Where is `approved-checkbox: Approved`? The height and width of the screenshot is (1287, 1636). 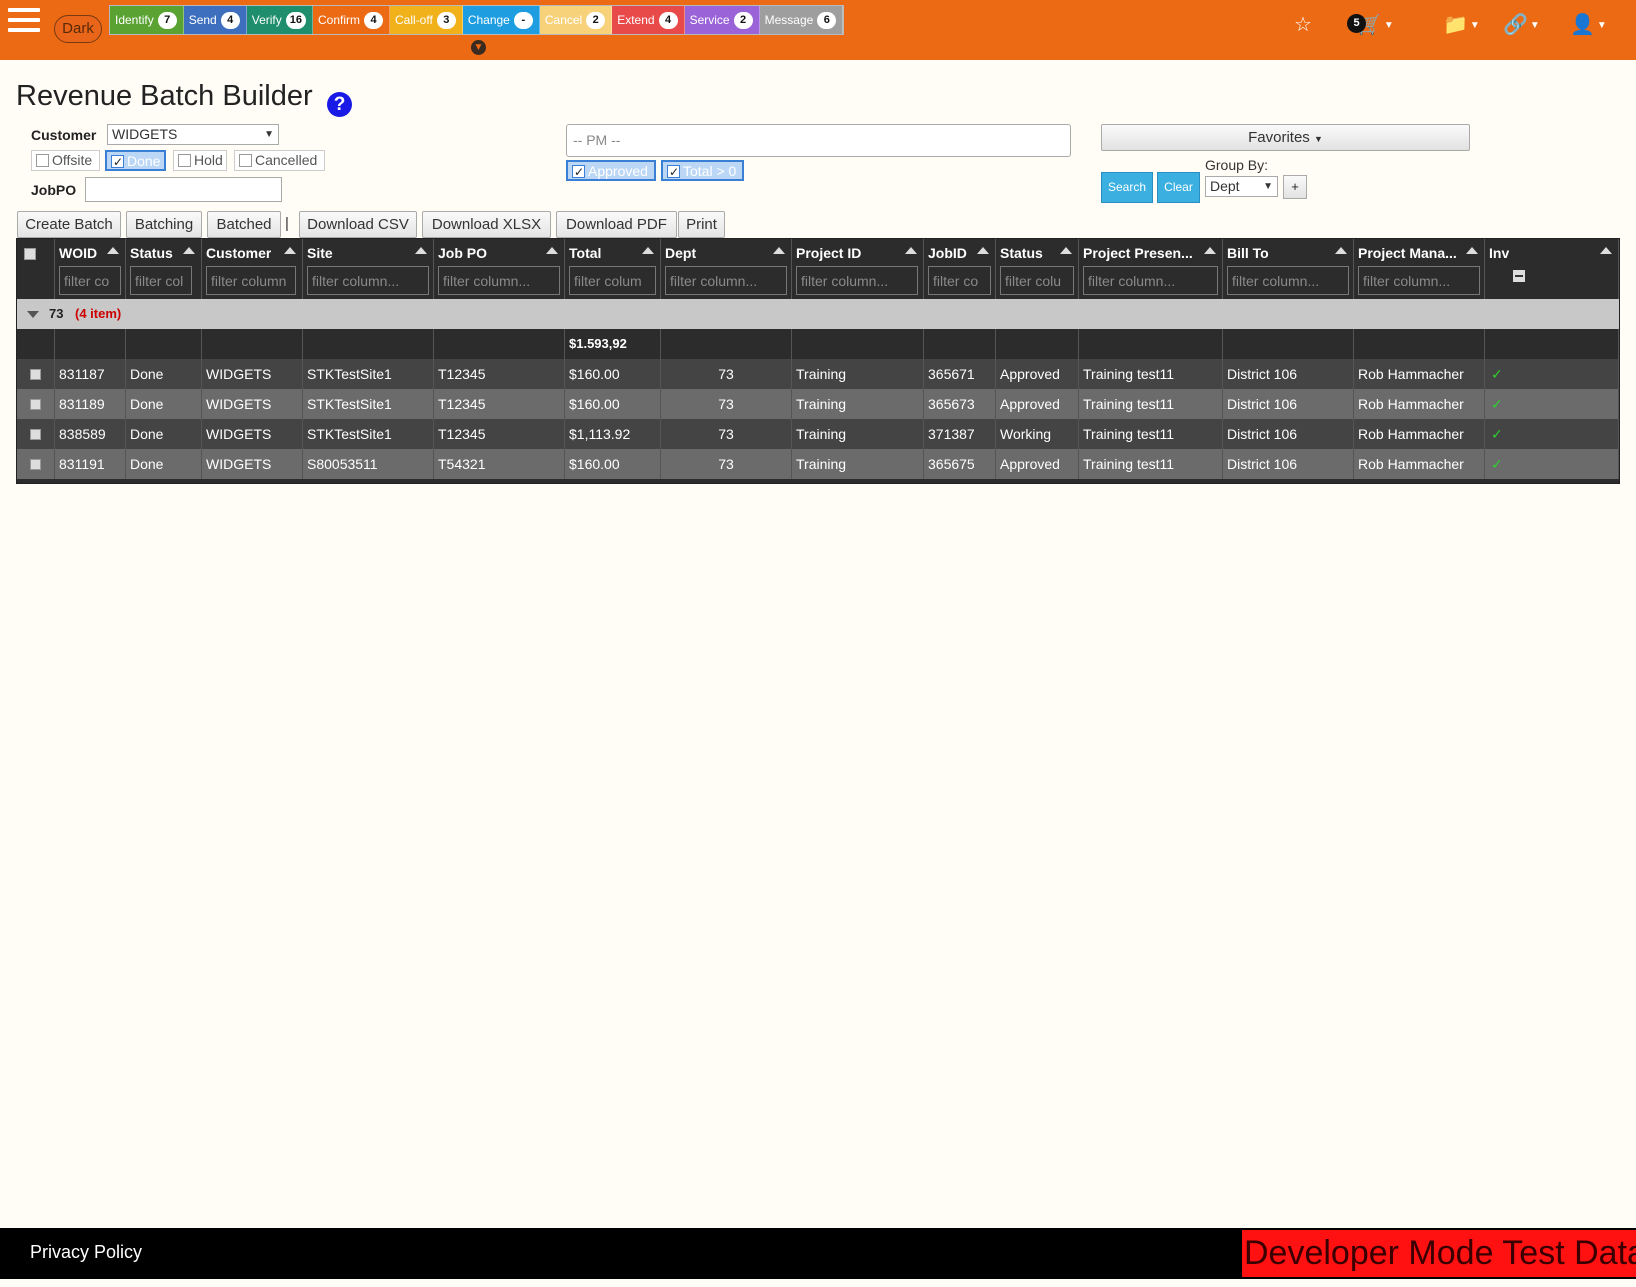
approved-checkbox: Approved is located at coordinates (611, 171).